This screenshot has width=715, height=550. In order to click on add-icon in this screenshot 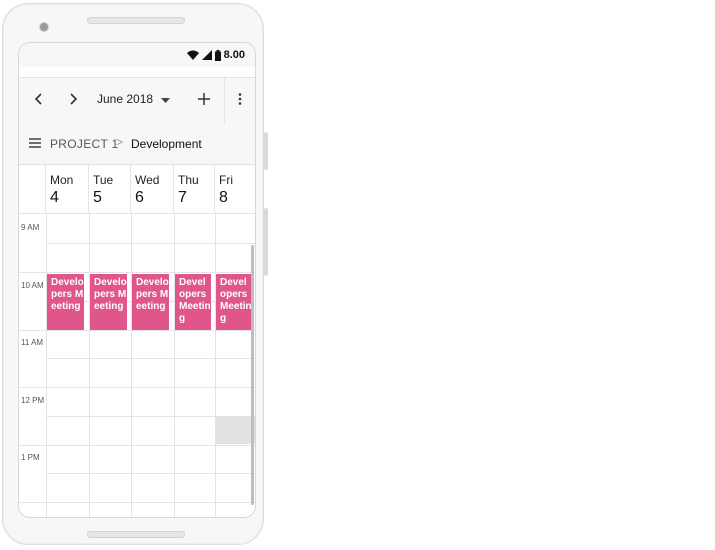, I will do `click(204, 101)`.